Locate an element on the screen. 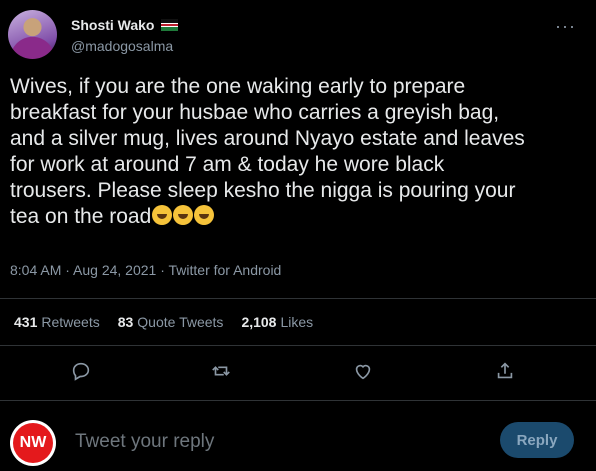 The image size is (596, 471). author-avatar is located at coordinates (32, 34).